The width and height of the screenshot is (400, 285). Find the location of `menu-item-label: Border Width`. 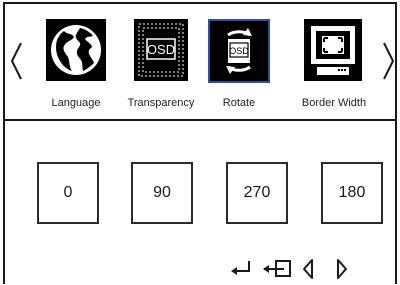

menu-item-label: Border Width is located at coordinates (334, 103).